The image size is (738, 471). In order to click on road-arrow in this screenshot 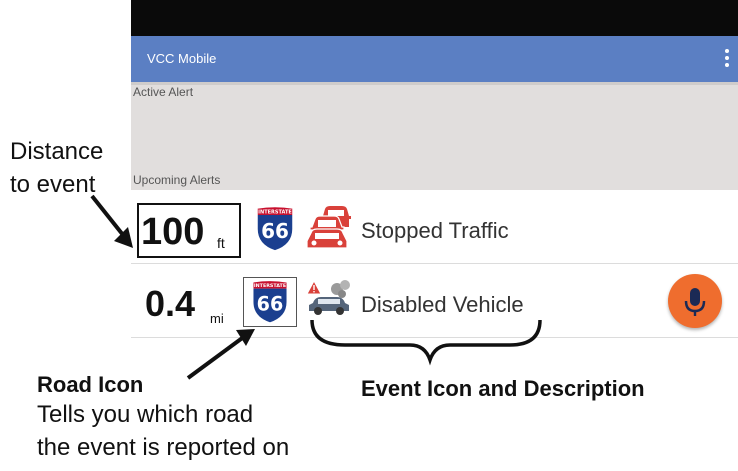, I will do `click(216, 357)`.